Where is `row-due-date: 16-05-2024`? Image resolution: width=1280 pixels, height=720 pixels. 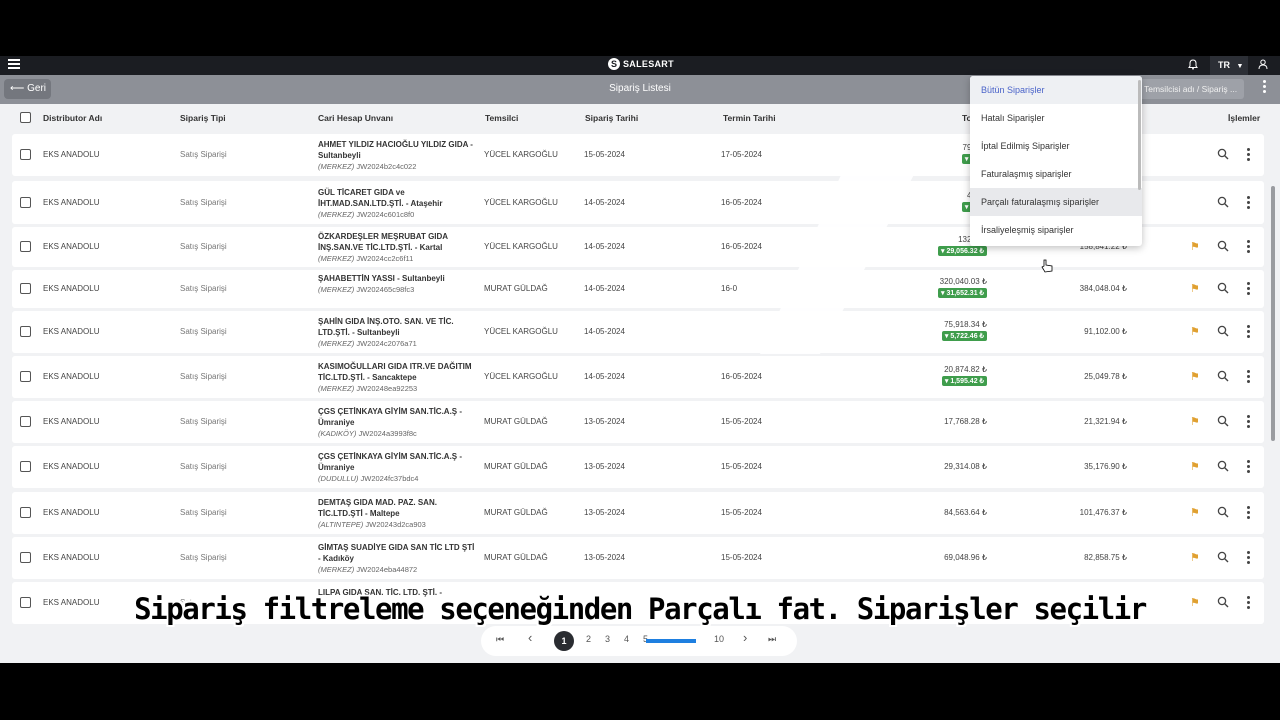
row-due-date: 16-05-2024 is located at coordinates (741, 376).